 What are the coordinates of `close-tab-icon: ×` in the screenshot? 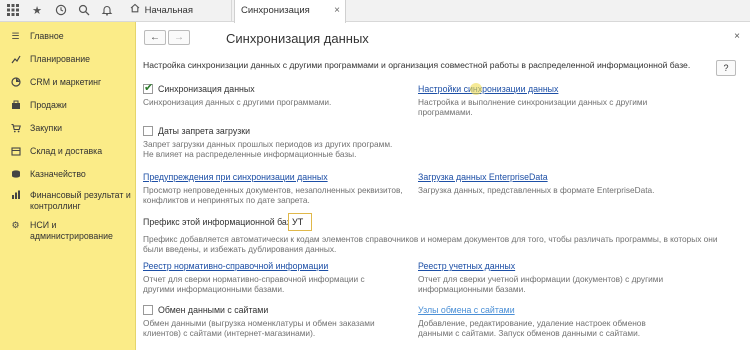 It's located at (337, 11).